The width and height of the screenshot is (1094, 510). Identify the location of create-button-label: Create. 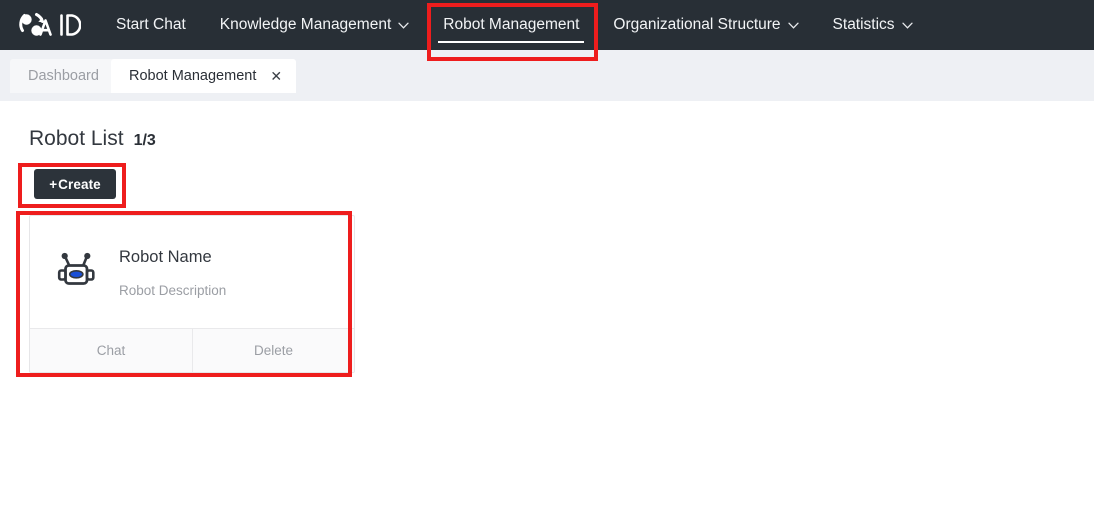
(79, 184).